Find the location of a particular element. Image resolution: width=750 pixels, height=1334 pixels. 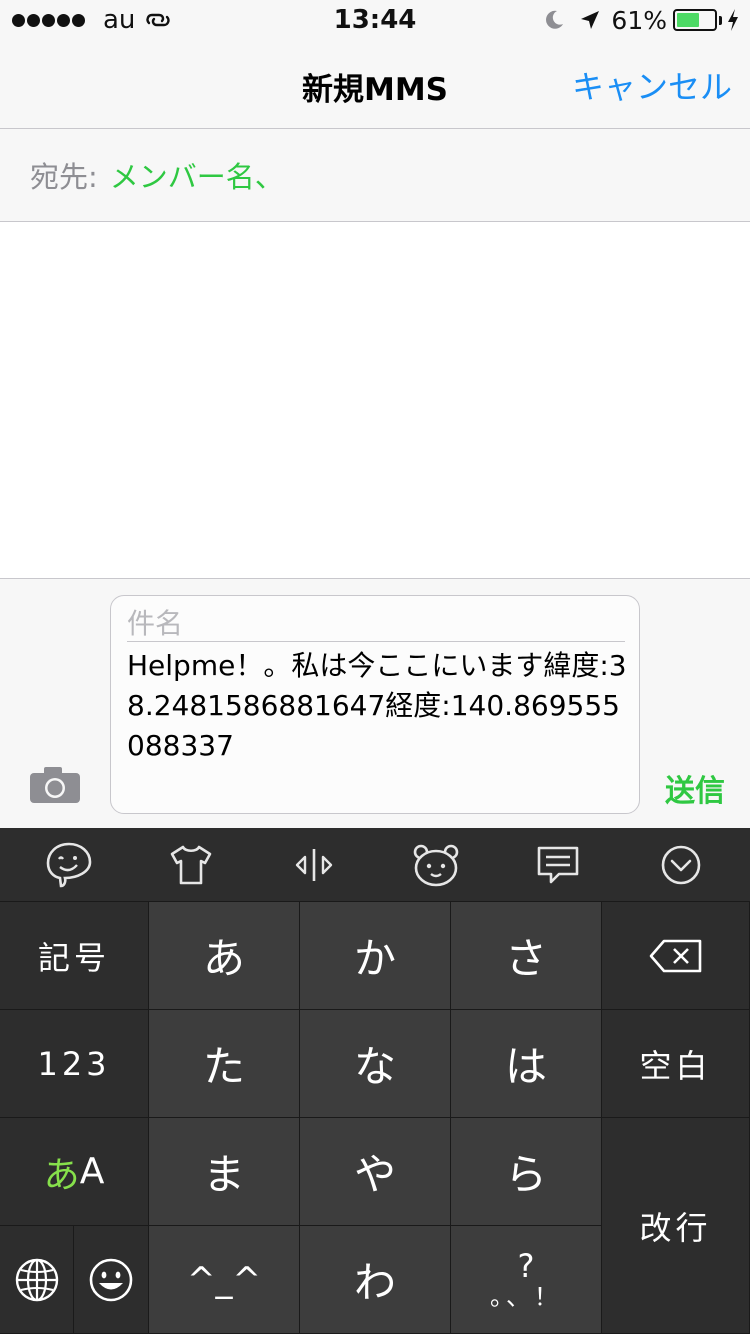

key-ha-label: は is located at coordinates (525, 1066).